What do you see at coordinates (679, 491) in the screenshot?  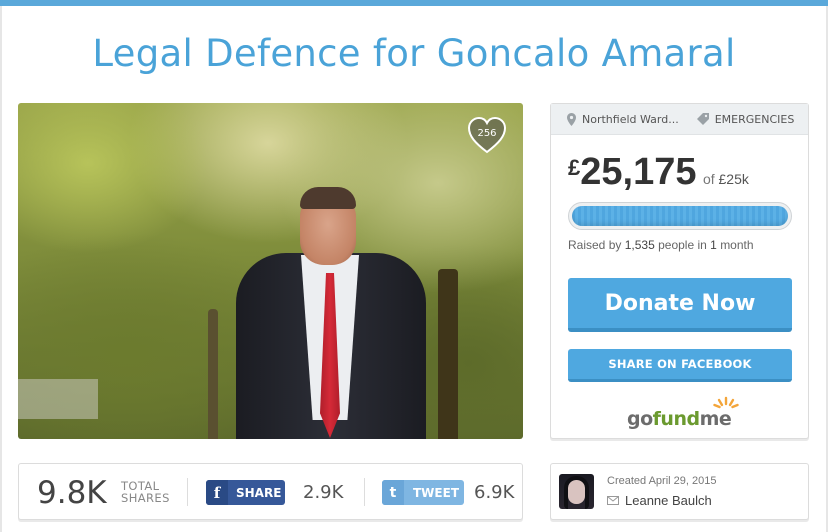 I see `organizer-card: Created April 29, 2015 Leanne Baulch` at bounding box center [679, 491].